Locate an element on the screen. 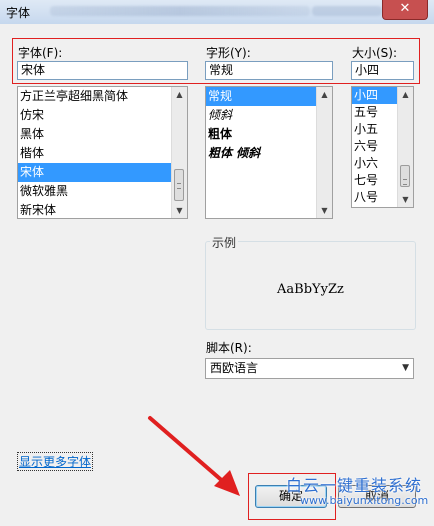  watermark-url: www.baiyunxitong.com is located at coordinates (364, 500).